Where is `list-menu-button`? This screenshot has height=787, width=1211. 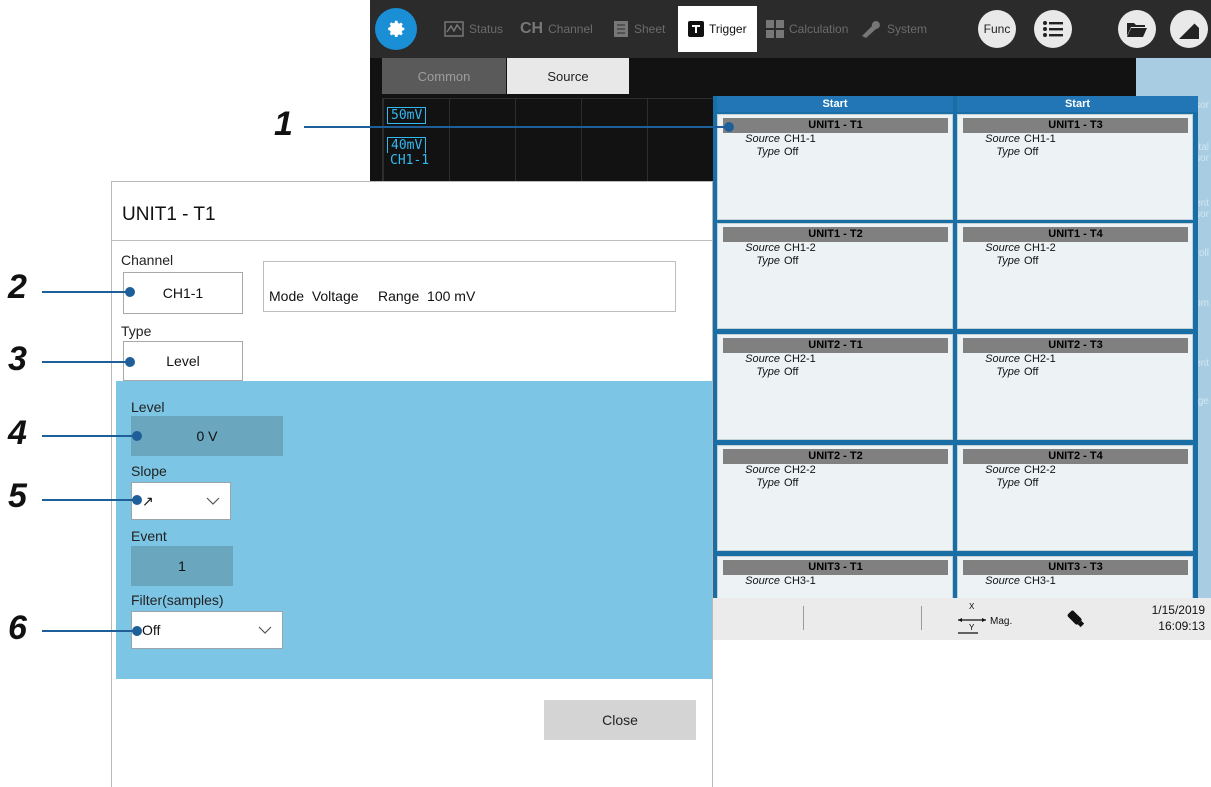
list-menu-button is located at coordinates (1053, 29).